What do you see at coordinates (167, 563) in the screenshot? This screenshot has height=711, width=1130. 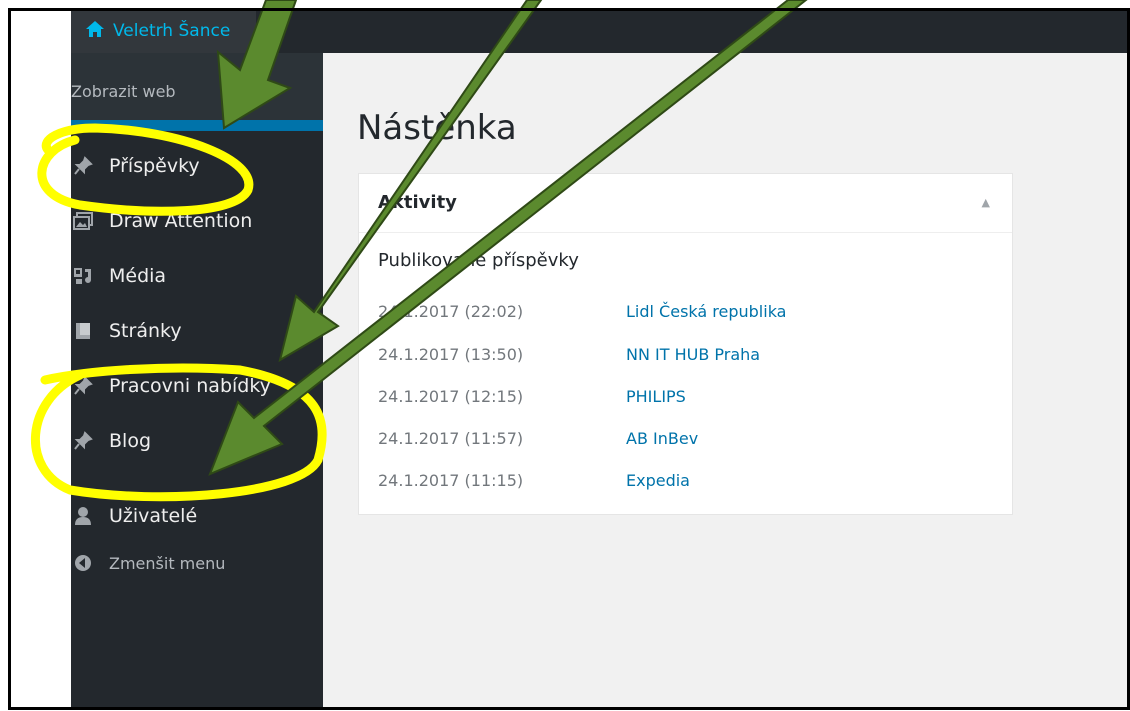 I see `collapse-menu-label: Zmenšit menu` at bounding box center [167, 563].